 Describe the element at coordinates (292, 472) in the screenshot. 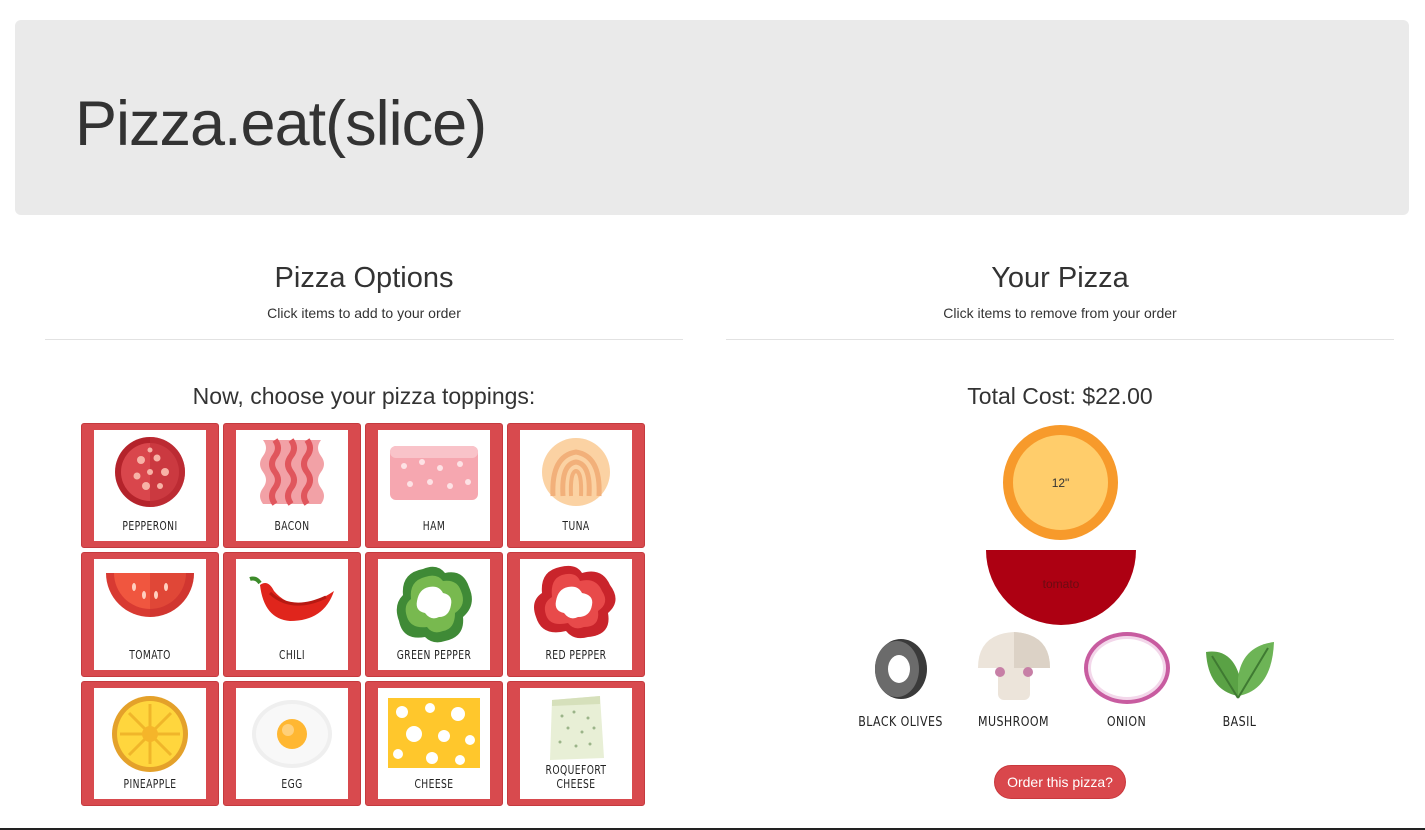

I see `bacon-icon` at that location.